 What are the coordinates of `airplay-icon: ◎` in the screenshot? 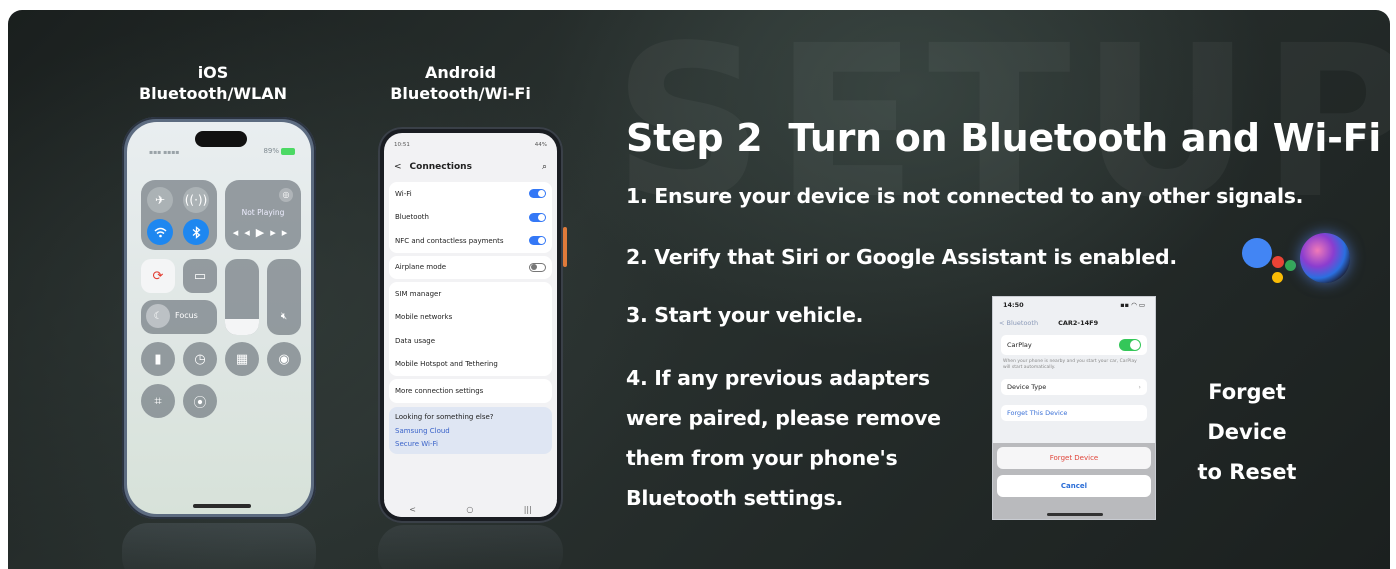 It's located at (286, 195).